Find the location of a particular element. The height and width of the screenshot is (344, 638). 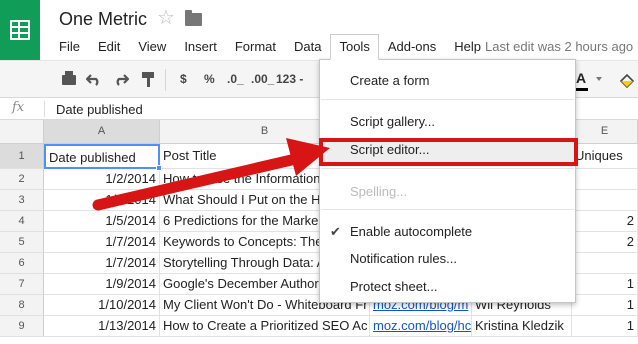

menu-help: Help is located at coordinates (467, 46).